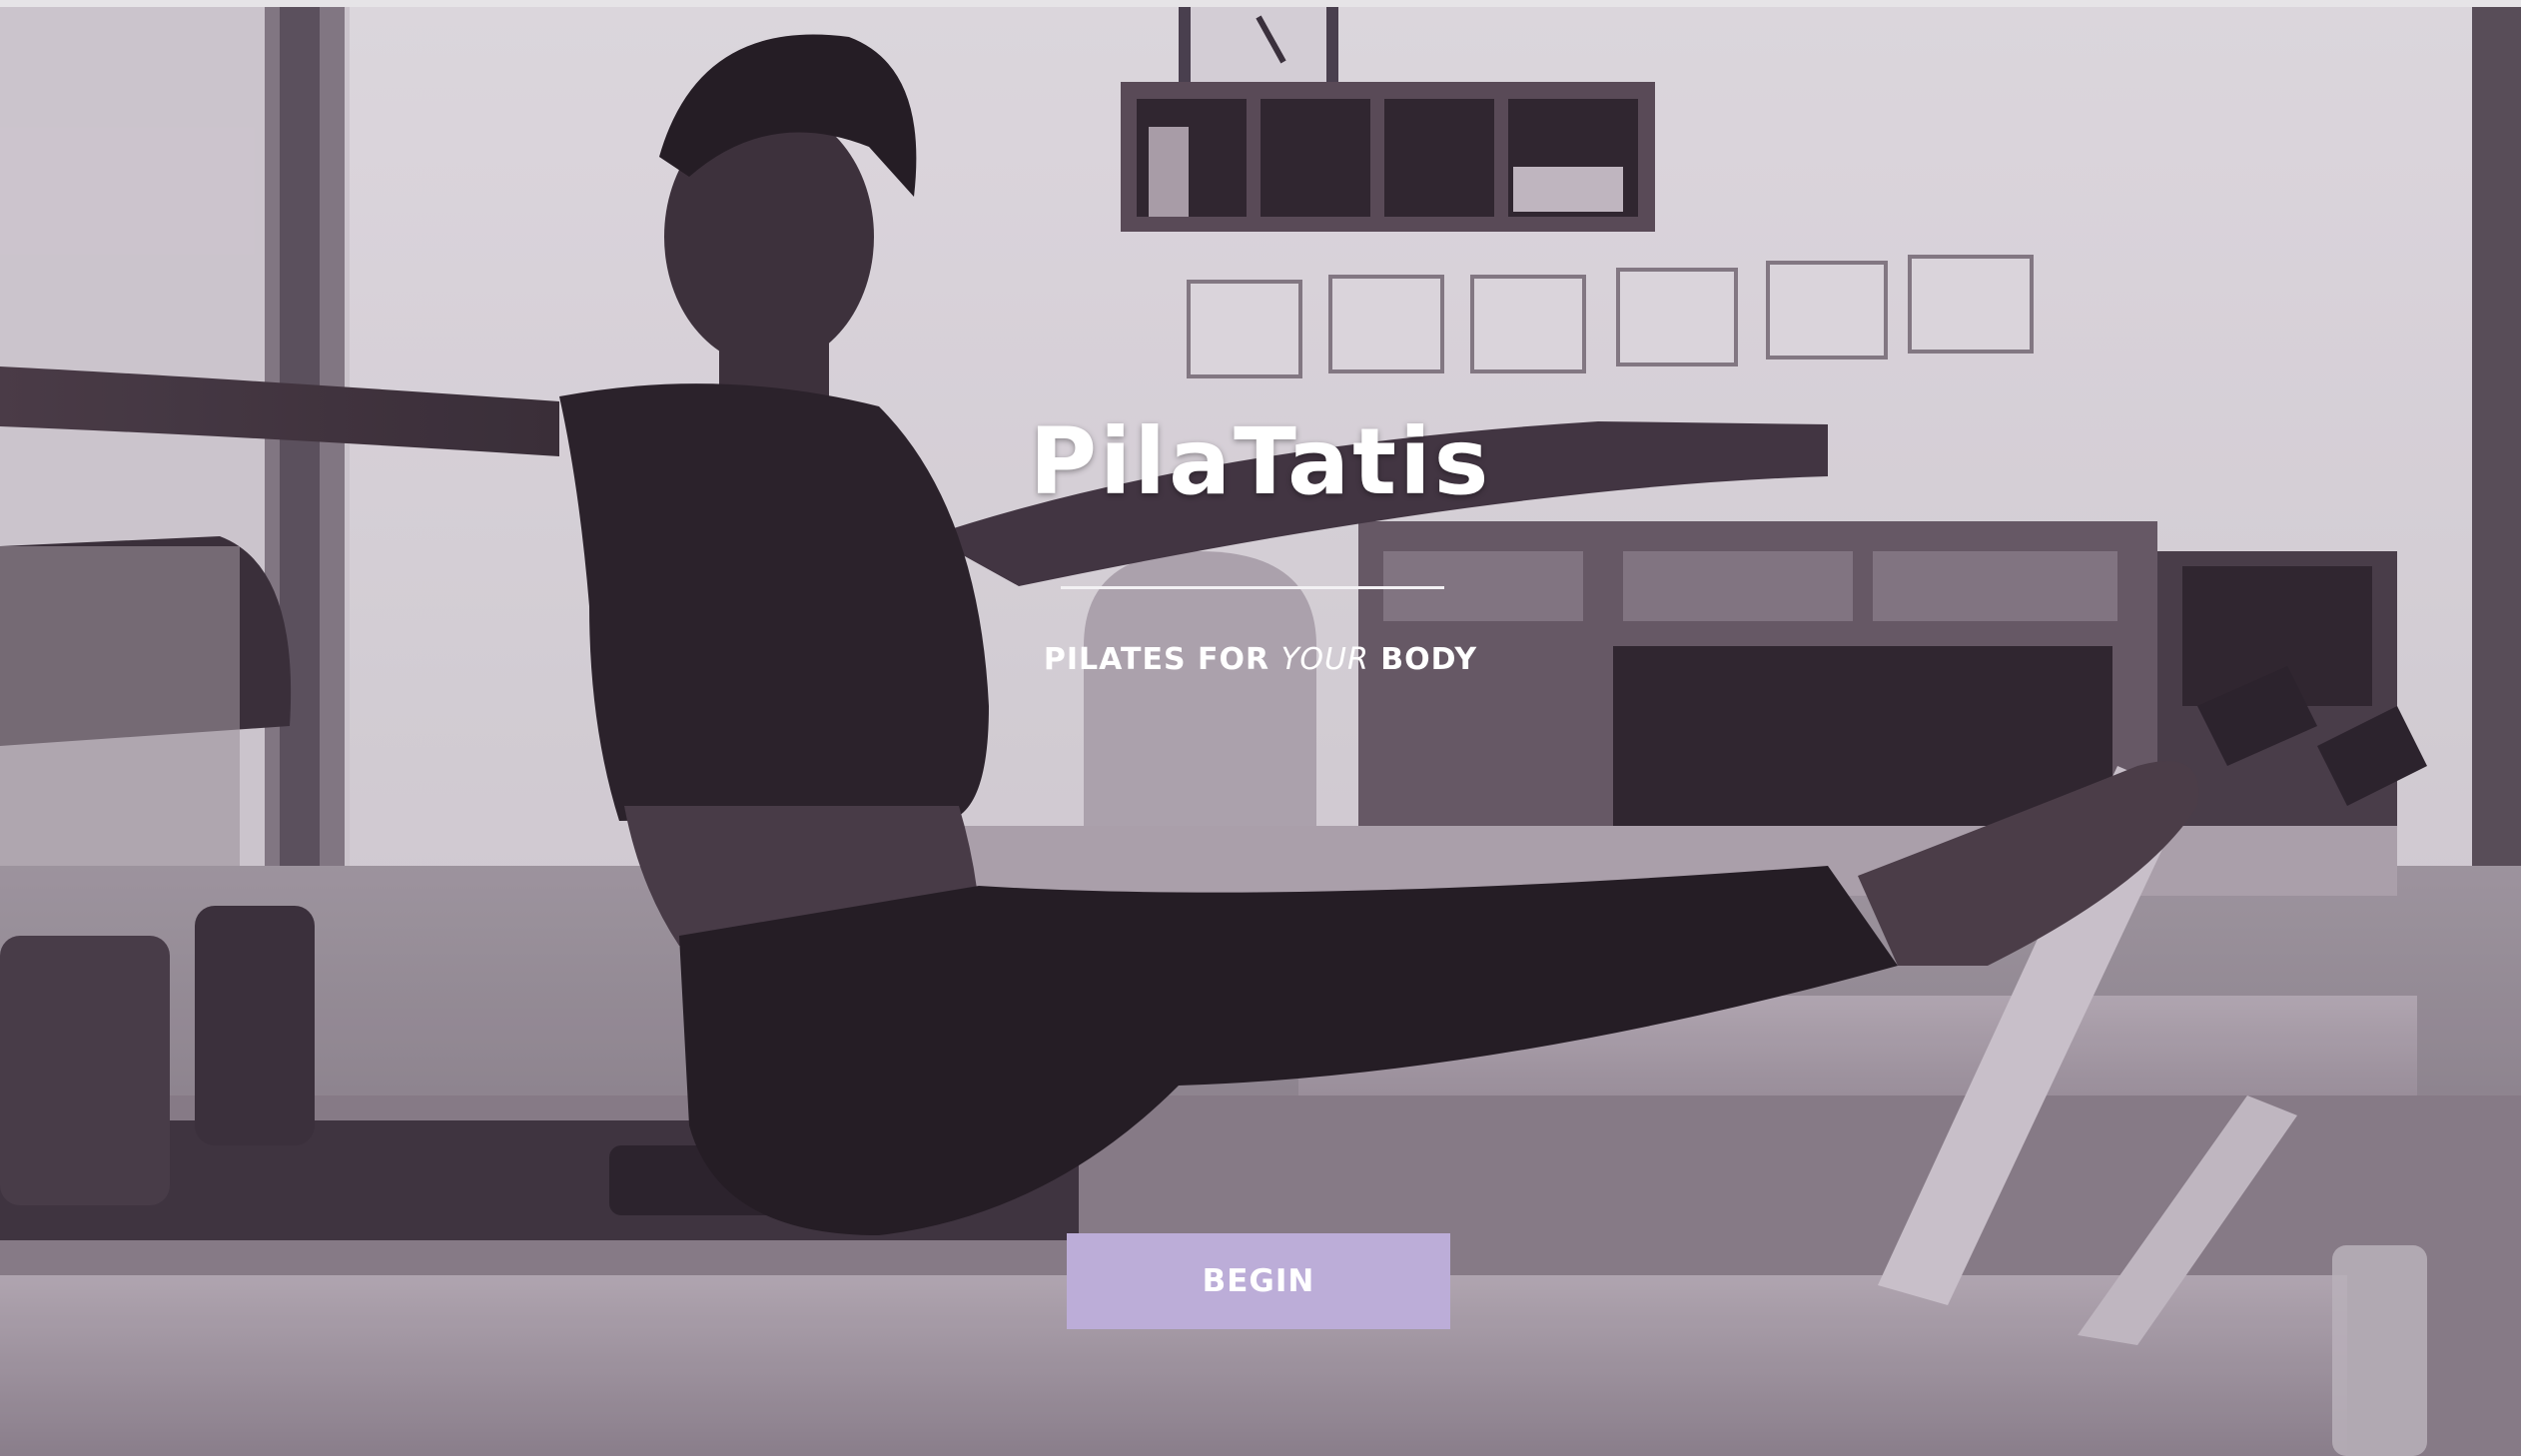 Image resolution: width=2521 pixels, height=1456 pixels. Describe the element at coordinates (1252, 587) in the screenshot. I see `title-divider` at that location.